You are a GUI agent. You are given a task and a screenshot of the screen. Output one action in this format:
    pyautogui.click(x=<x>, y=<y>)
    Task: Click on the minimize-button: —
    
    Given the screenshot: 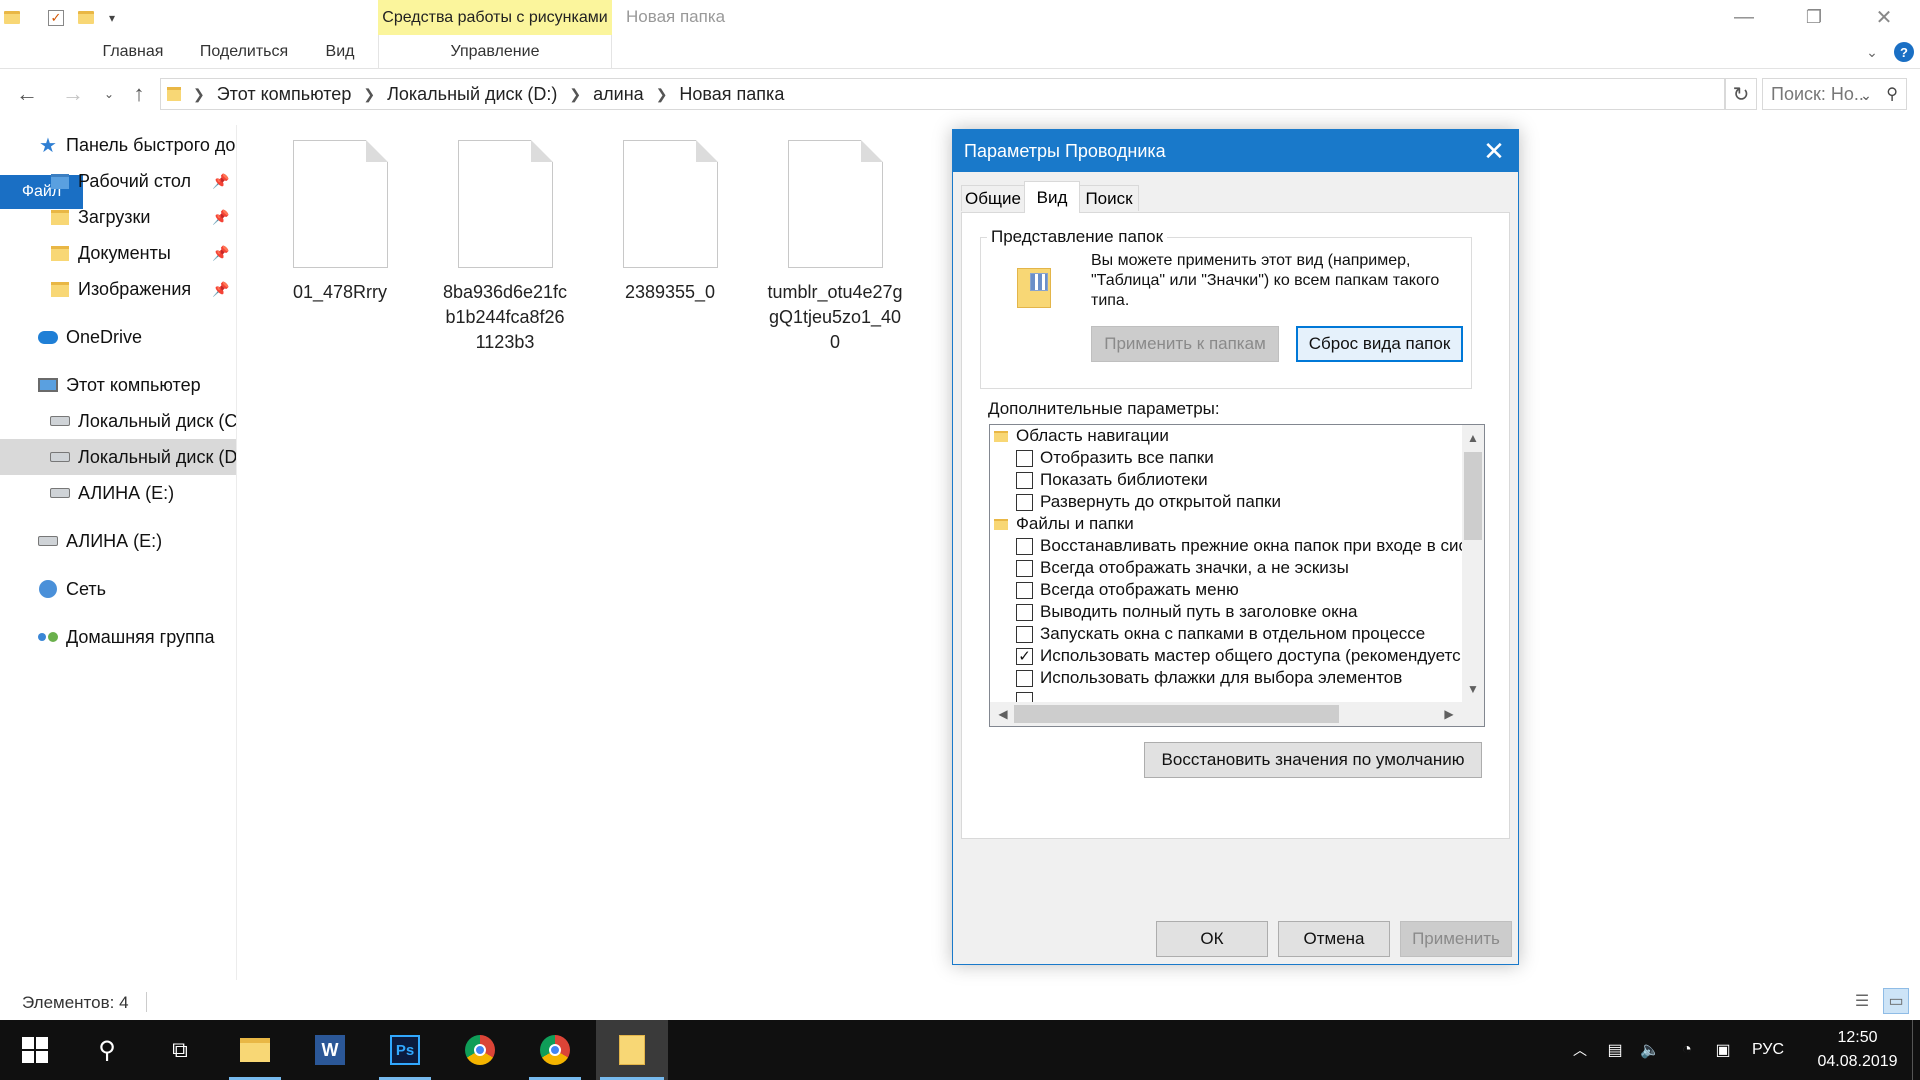 What is the action you would take?
    pyautogui.click(x=1744, y=17)
    